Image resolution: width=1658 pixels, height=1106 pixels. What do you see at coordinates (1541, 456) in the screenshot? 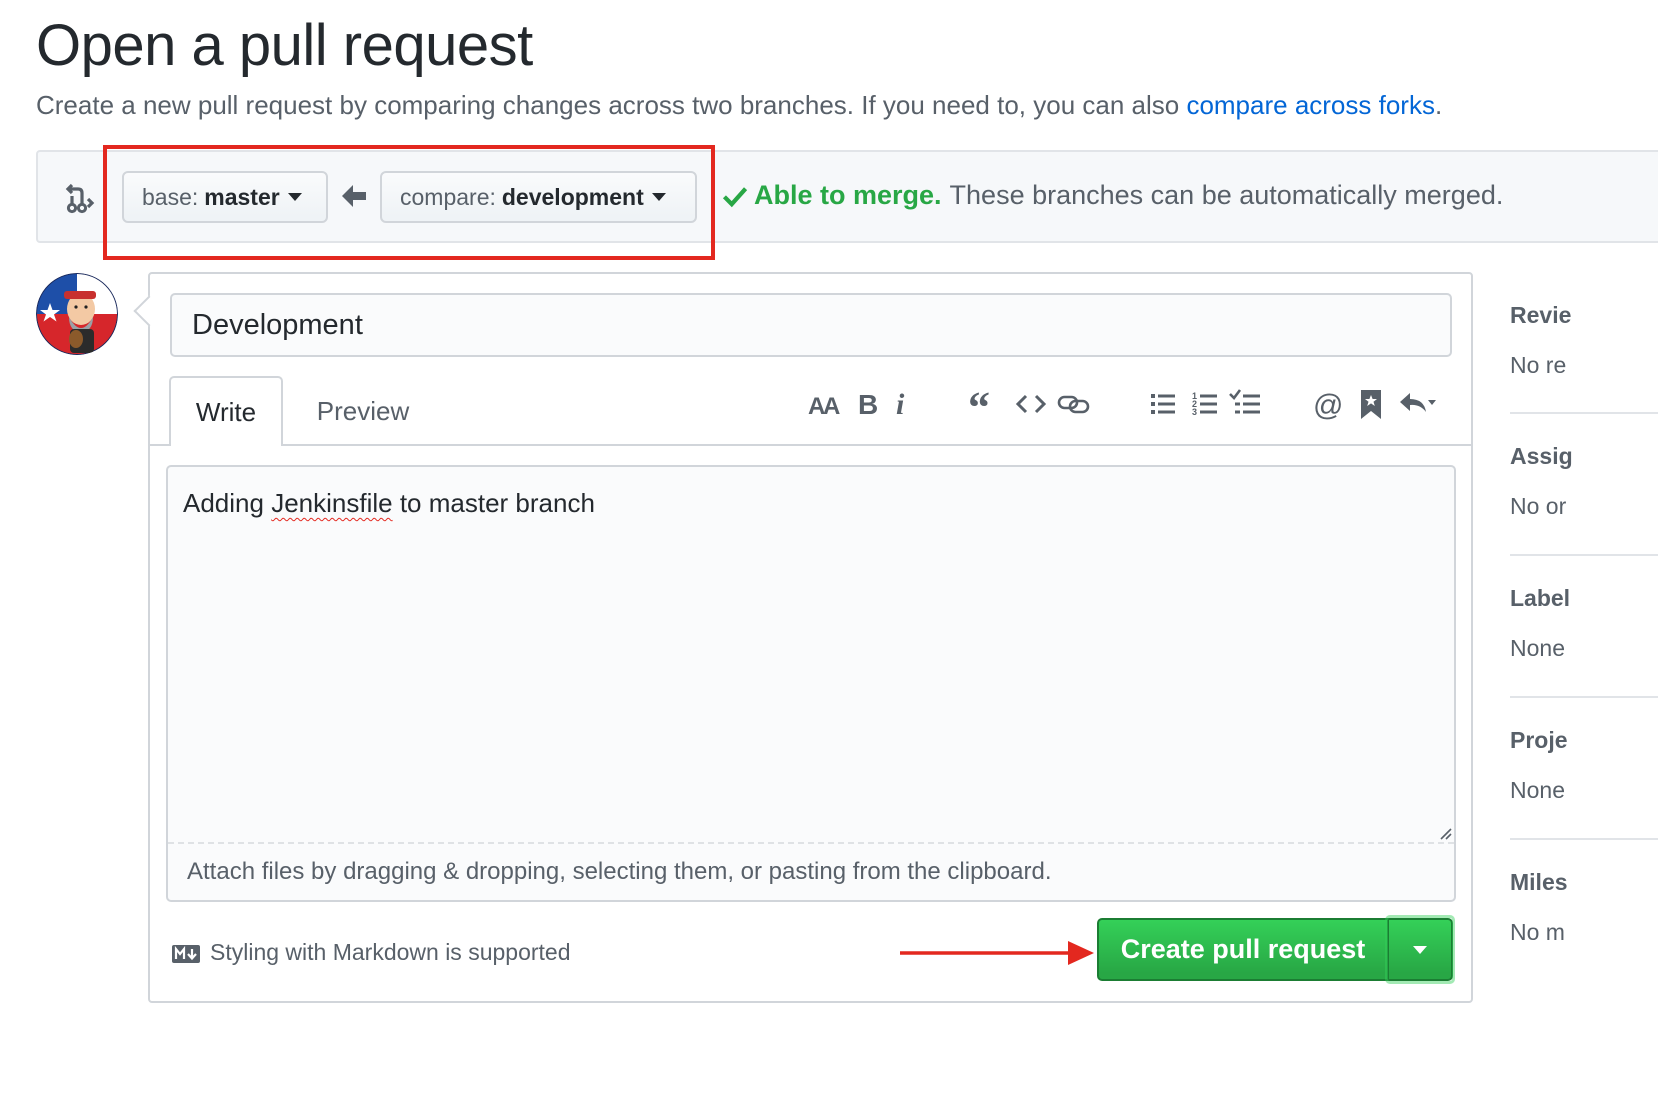
I see `sidebar-heading: Assig` at bounding box center [1541, 456].